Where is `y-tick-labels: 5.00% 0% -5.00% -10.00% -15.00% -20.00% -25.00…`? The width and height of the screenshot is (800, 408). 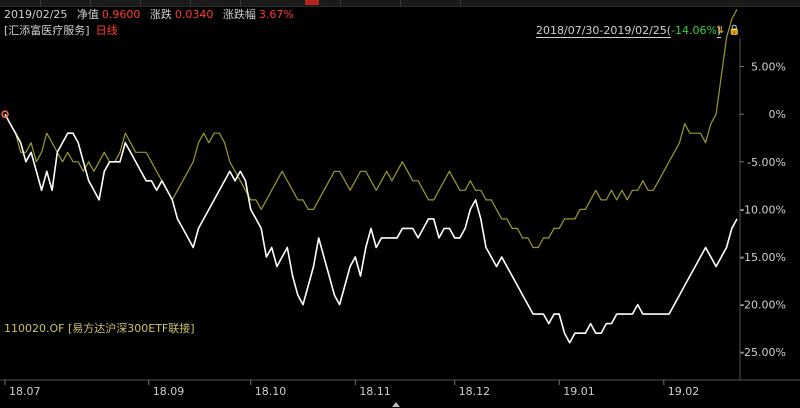 y-tick-labels: 5.00% 0% -5.00% -10.00% -15.00% -20.00% -25.00… is located at coordinates (763, 210).